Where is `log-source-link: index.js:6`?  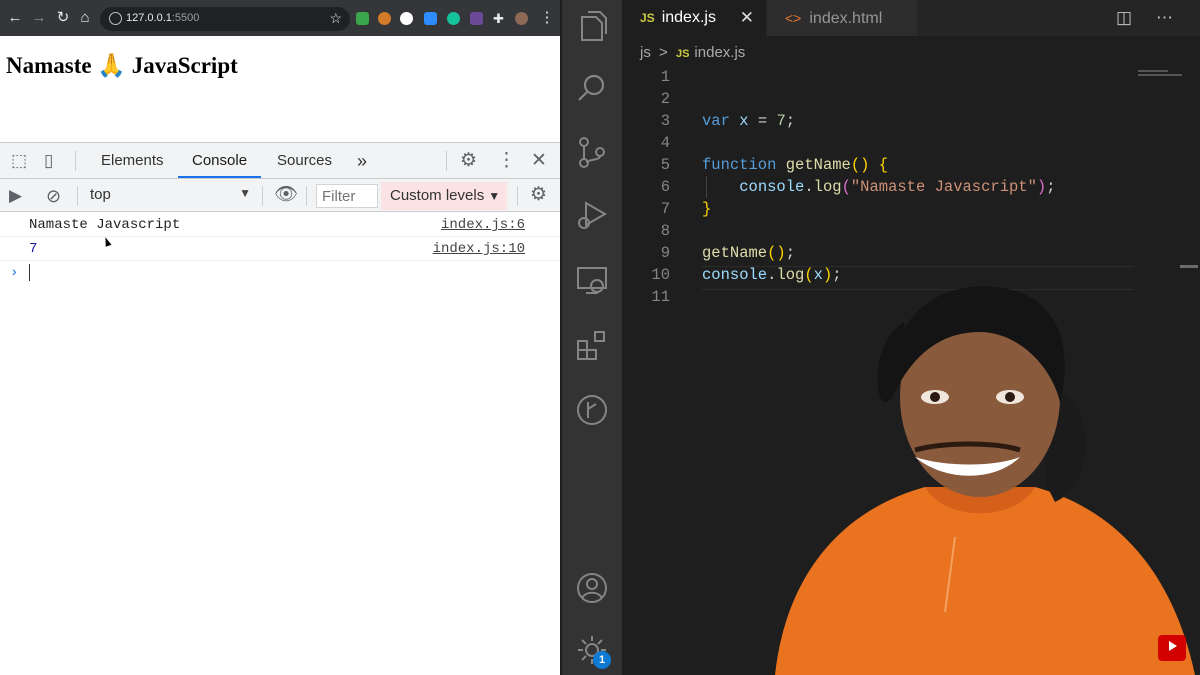
log-source-link: index.js:6 is located at coordinates (483, 225).